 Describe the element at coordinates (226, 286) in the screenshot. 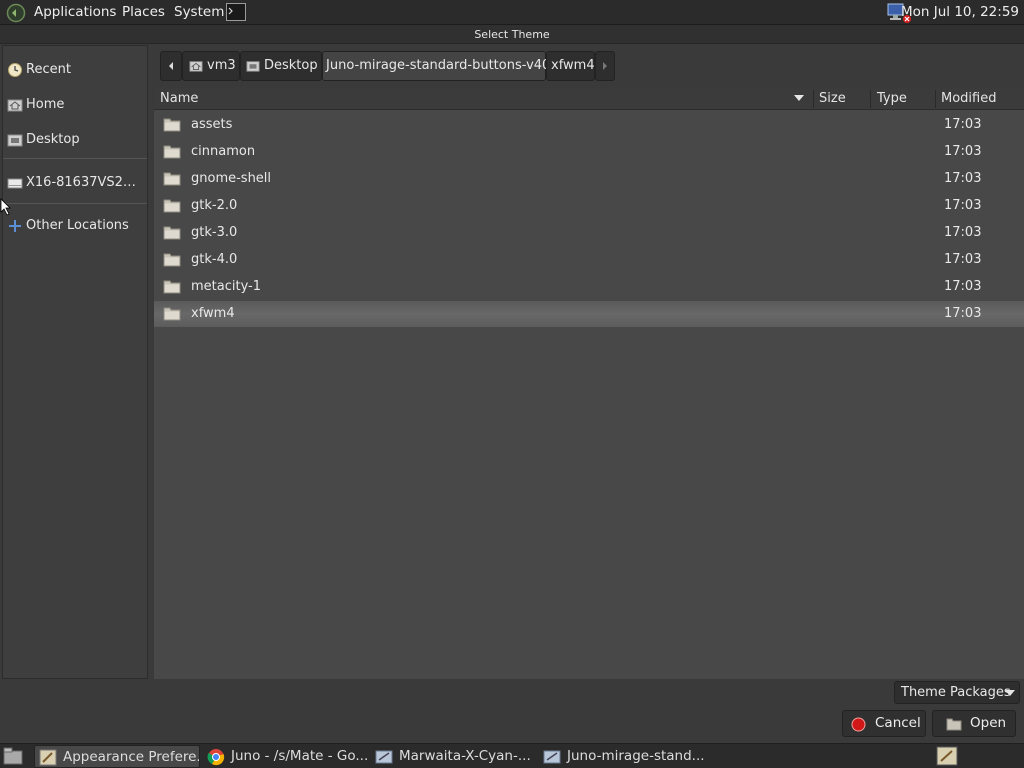

I see `file-name: metacity-1` at that location.